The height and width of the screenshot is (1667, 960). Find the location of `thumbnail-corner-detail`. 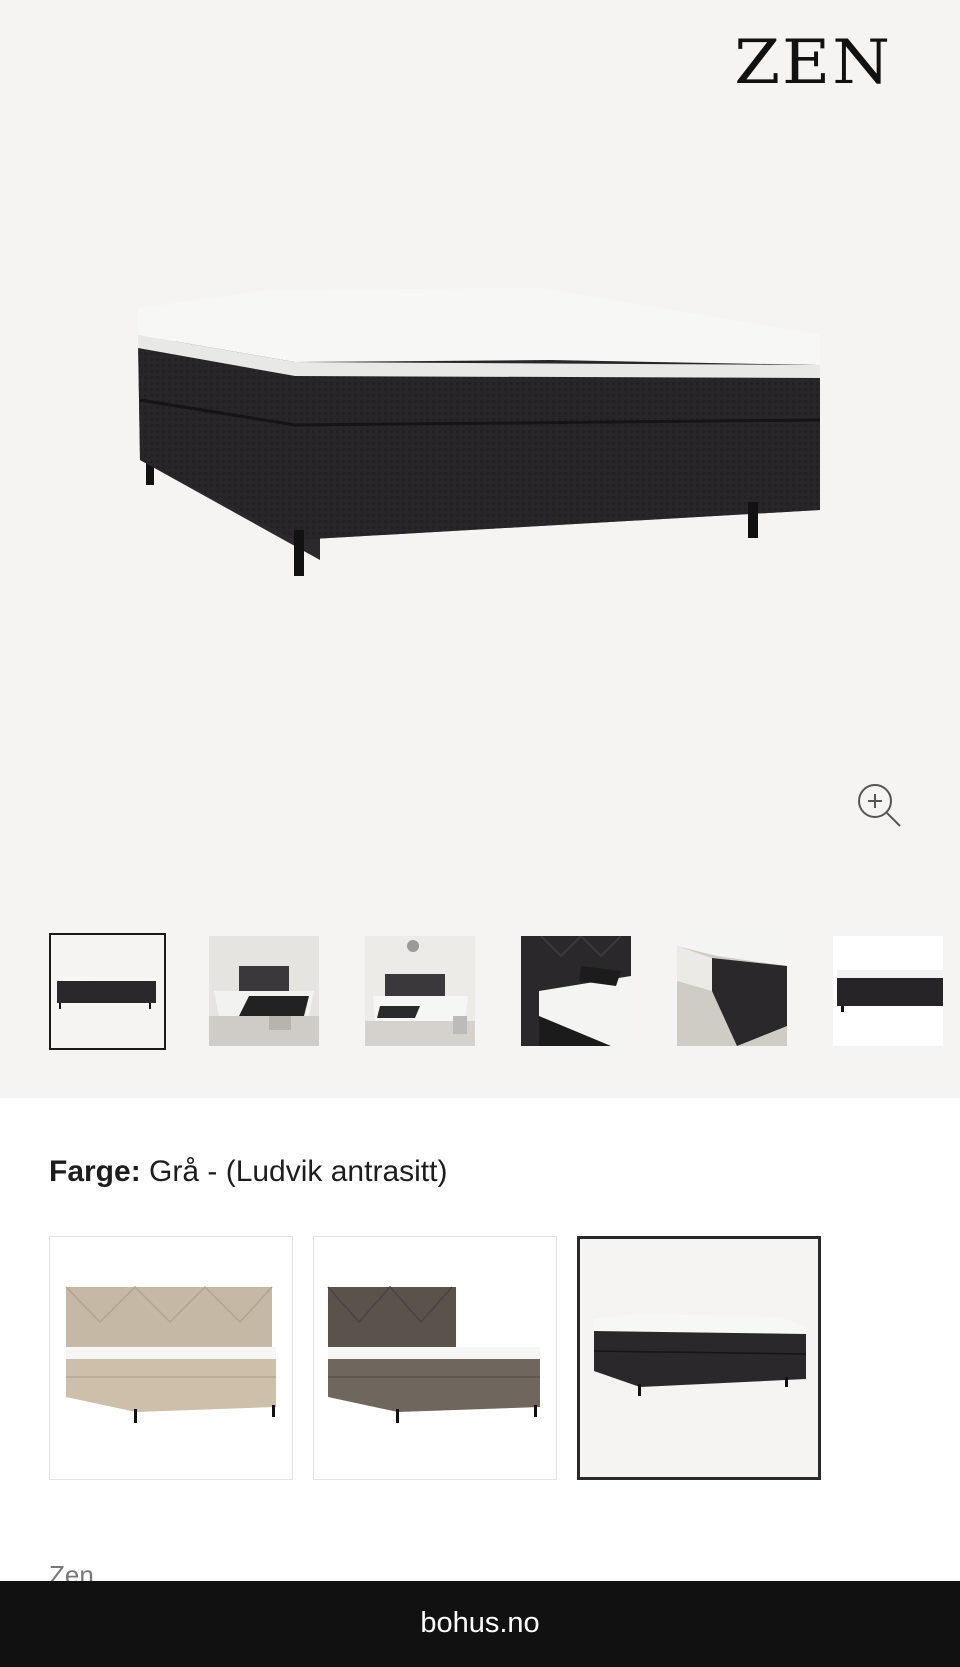

thumbnail-corner-detail is located at coordinates (732, 991).